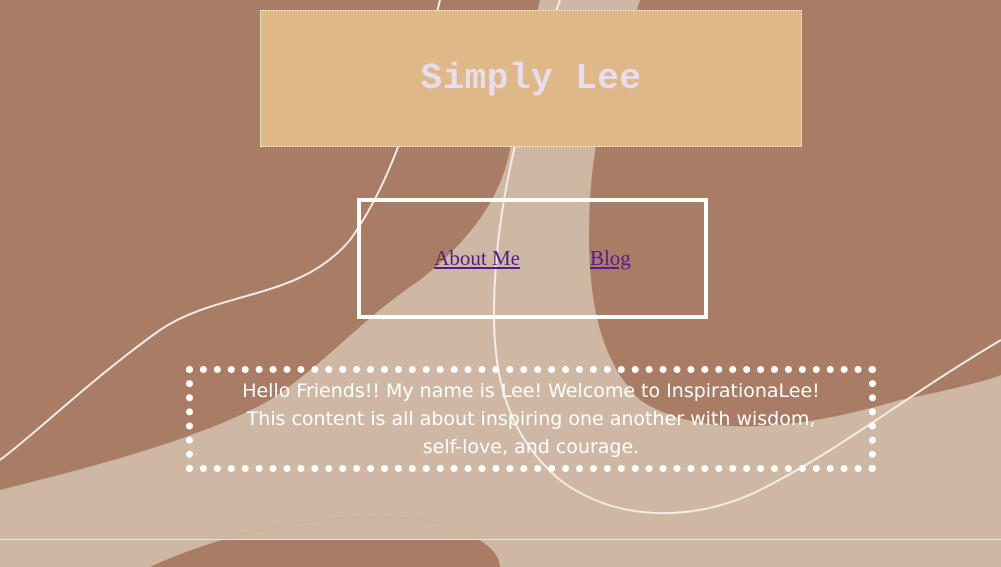 The width and height of the screenshot is (1001, 567). I want to click on nav-link-blog: Blog, so click(610, 258).